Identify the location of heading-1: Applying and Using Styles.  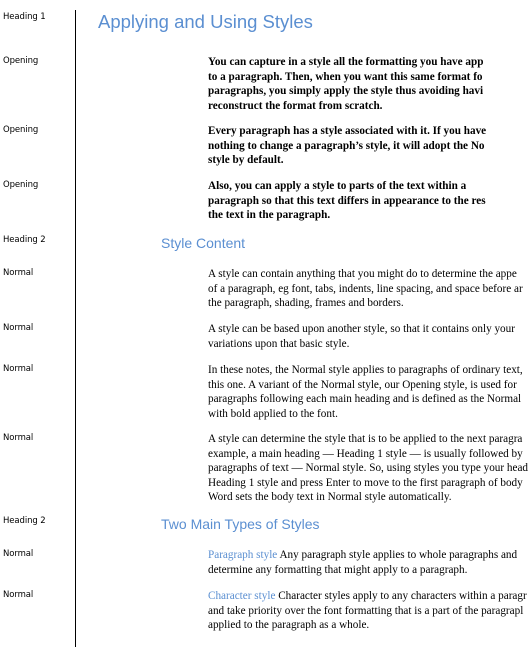
(205, 21).